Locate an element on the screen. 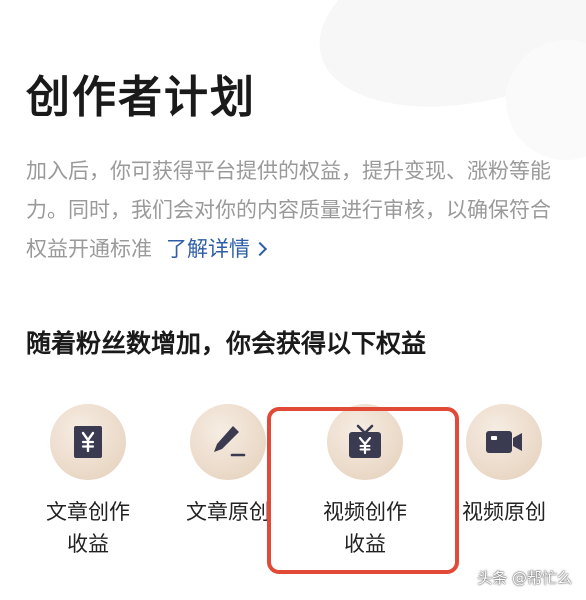 The width and height of the screenshot is (586, 600). benefit-video-income: 视频创作 收益 is located at coordinates (365, 482).